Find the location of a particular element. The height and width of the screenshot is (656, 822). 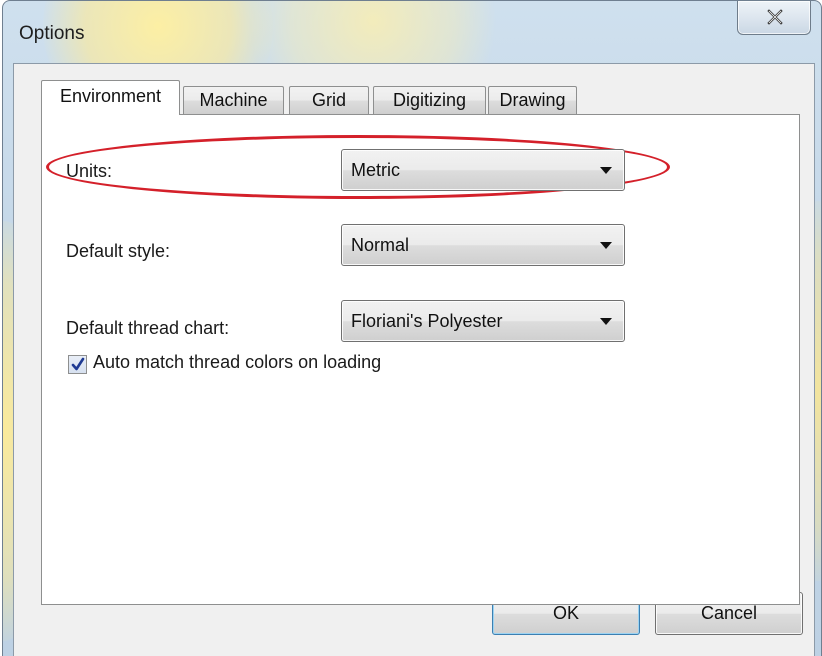

close-button is located at coordinates (774, 18).